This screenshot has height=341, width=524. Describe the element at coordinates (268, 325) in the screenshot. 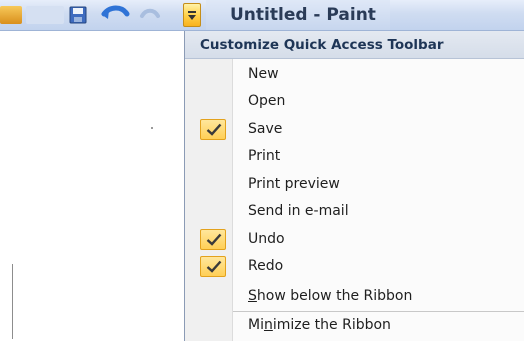

I see `access-key: n` at that location.